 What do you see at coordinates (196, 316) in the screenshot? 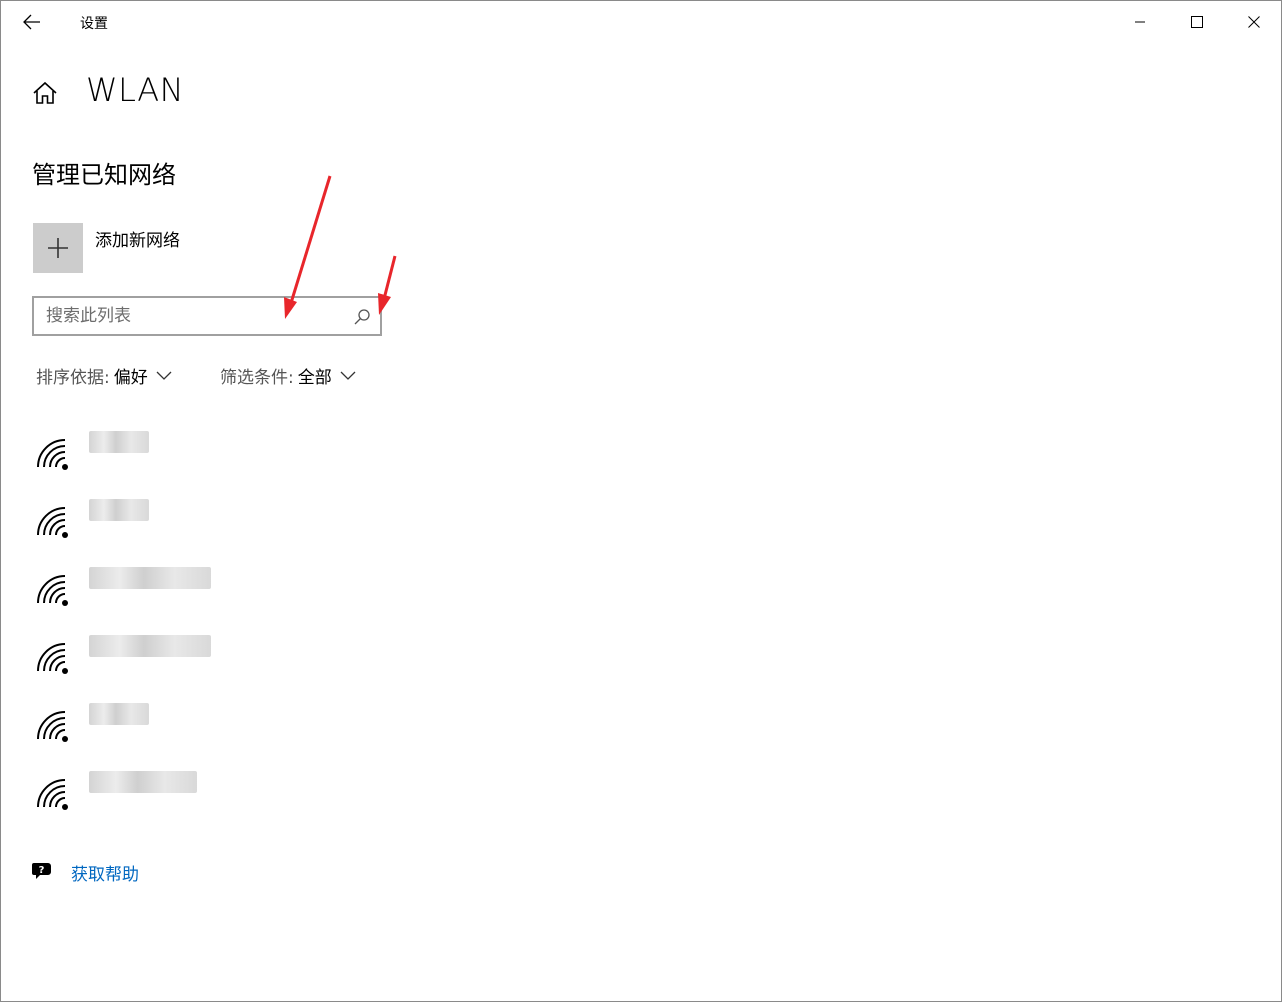
I see `search-input` at bounding box center [196, 316].